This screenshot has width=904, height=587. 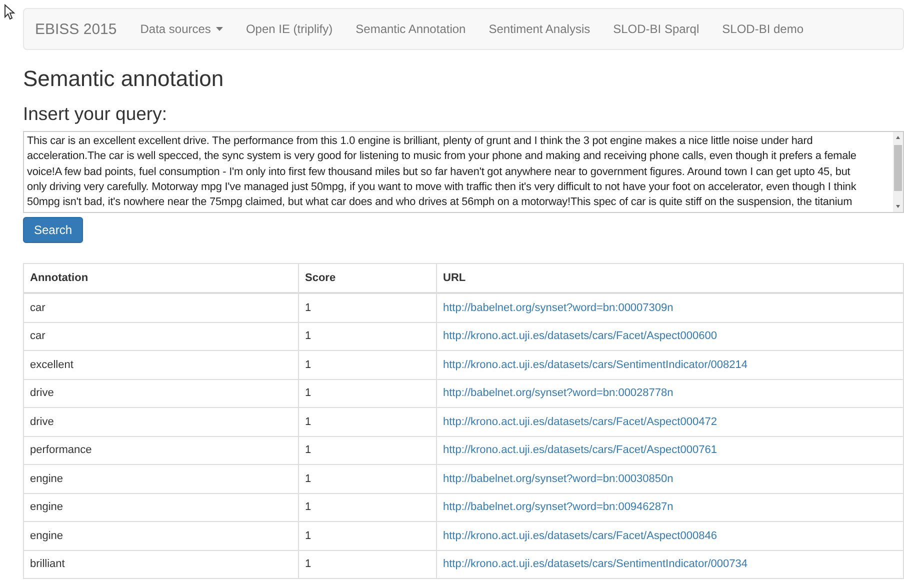 I want to click on url-link: http://babelnet.org/synset?word=bn:00028778n, so click(x=670, y=393).